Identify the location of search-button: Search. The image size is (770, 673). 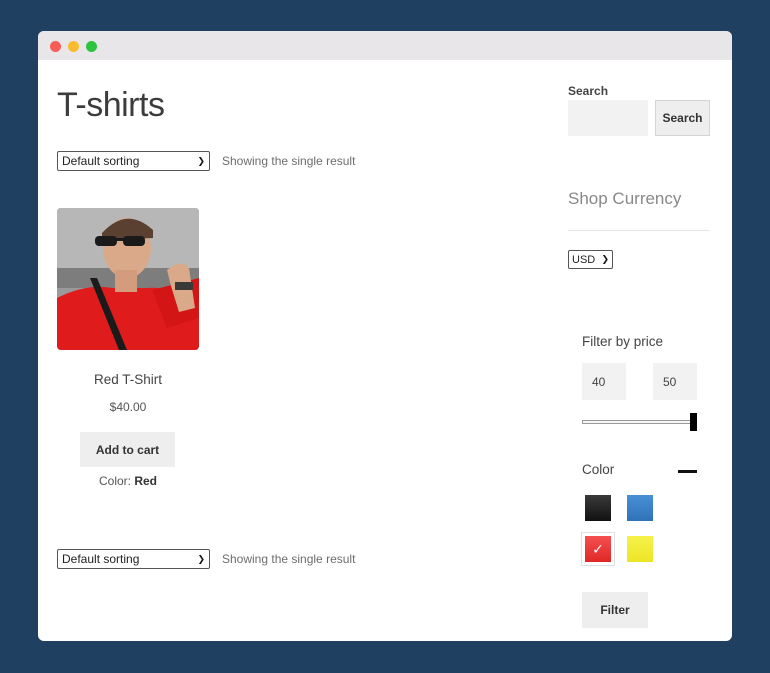
(682, 118).